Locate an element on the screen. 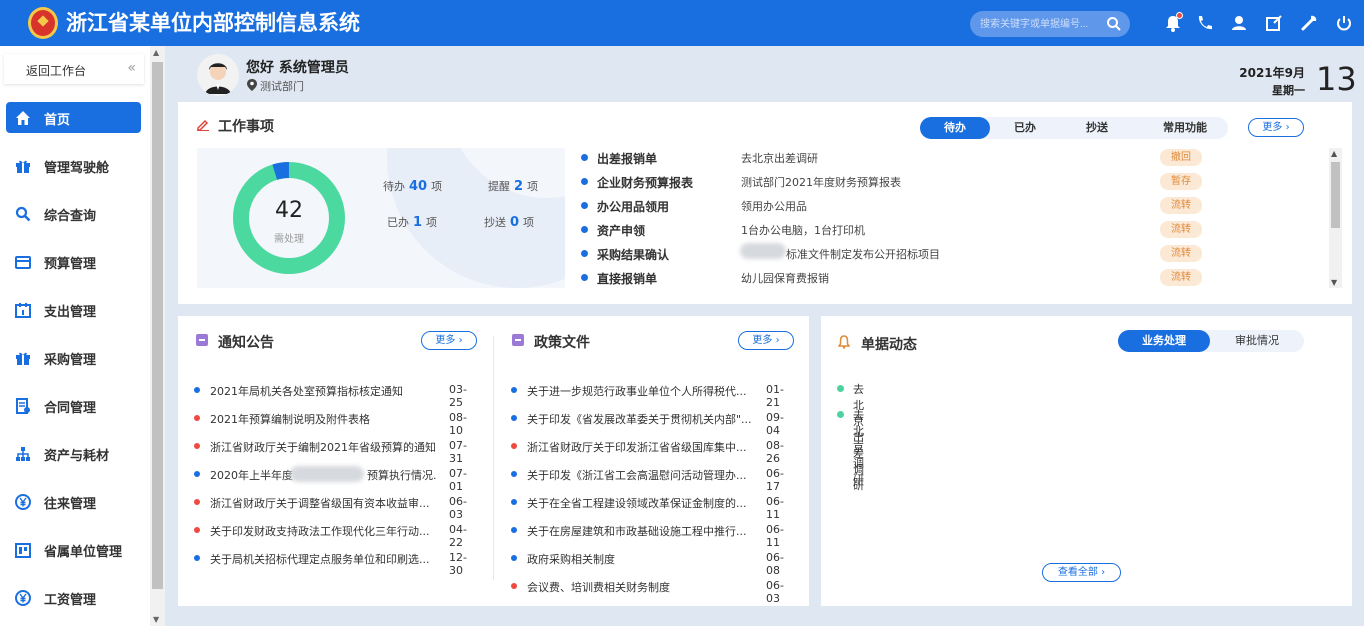 This screenshot has height=626, width=1364. notice-text: 2021年预算编制说明及附件表格 is located at coordinates (326, 419).